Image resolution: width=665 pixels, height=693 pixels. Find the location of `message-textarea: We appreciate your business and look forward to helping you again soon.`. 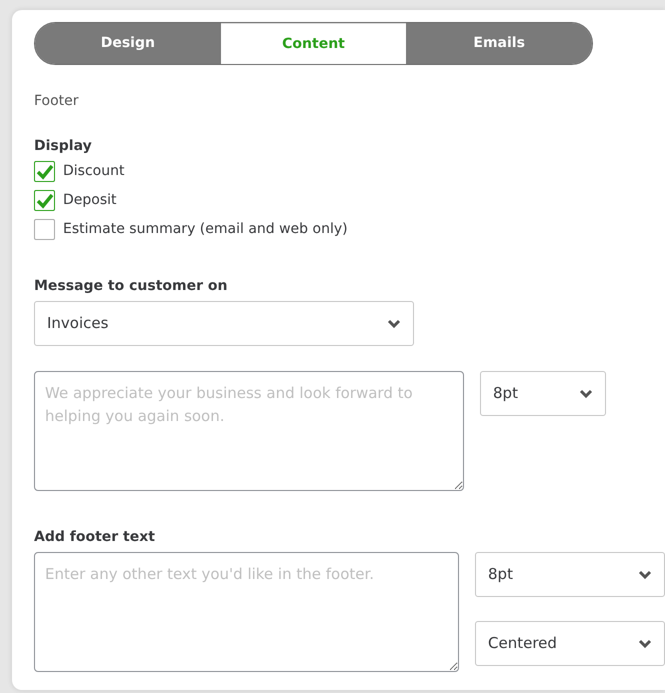

message-textarea: We appreciate your business and look forward to helping you again soon. is located at coordinates (249, 431).